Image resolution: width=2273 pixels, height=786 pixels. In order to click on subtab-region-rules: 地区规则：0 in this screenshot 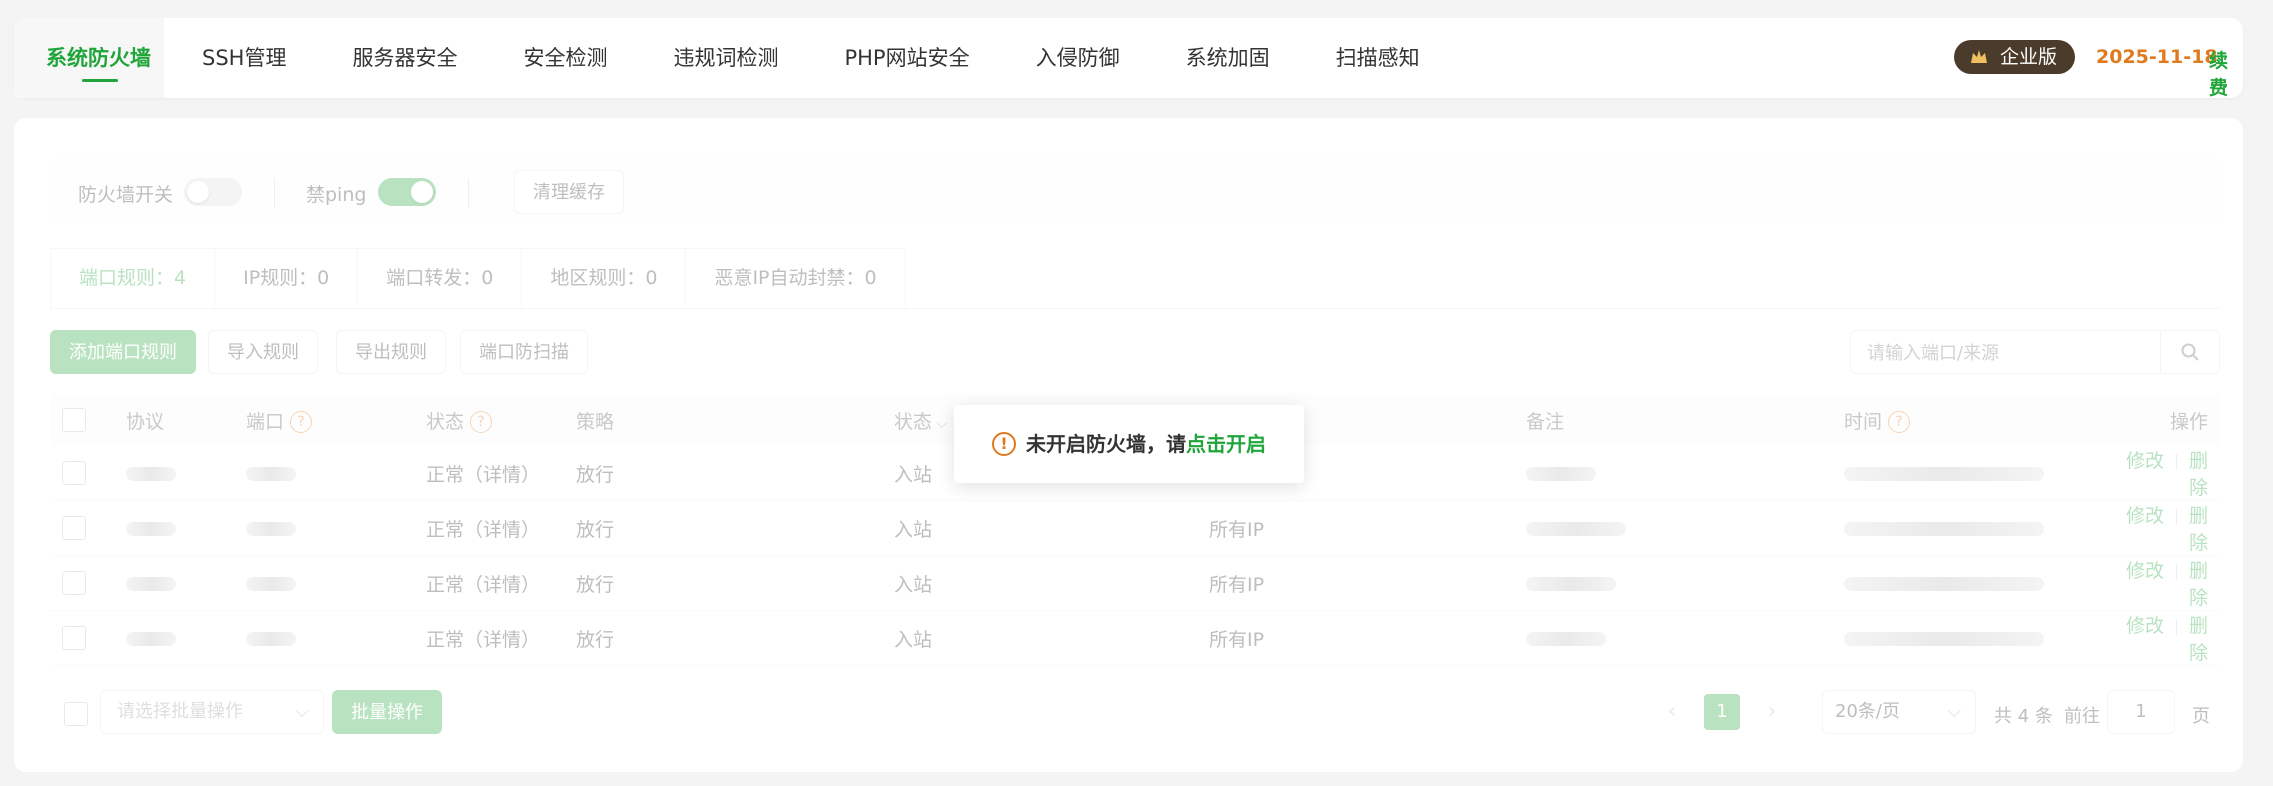, I will do `click(604, 278)`.